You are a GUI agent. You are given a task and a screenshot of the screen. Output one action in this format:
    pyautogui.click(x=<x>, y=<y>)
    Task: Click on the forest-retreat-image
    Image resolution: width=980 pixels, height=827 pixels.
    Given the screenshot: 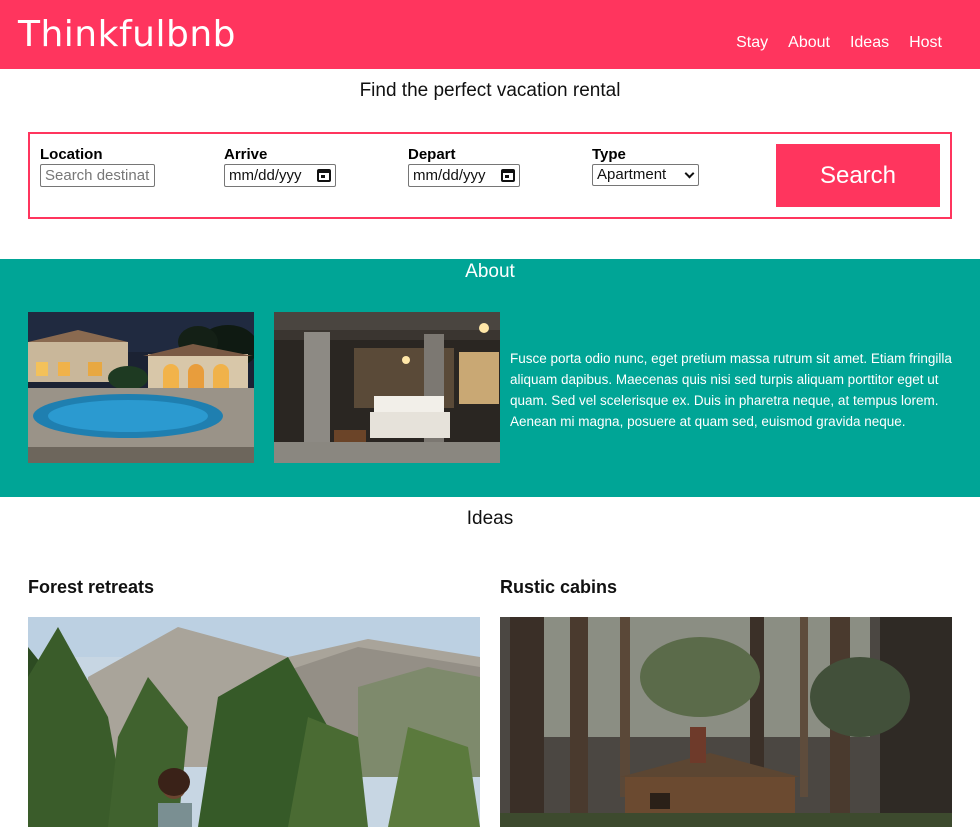 What is the action you would take?
    pyautogui.click(x=254, y=722)
    